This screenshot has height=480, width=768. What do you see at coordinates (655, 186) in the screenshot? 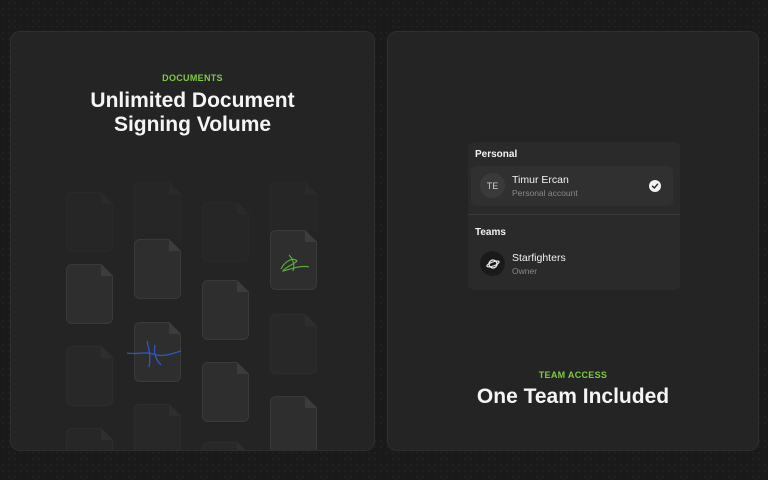
I see `check-icon` at bounding box center [655, 186].